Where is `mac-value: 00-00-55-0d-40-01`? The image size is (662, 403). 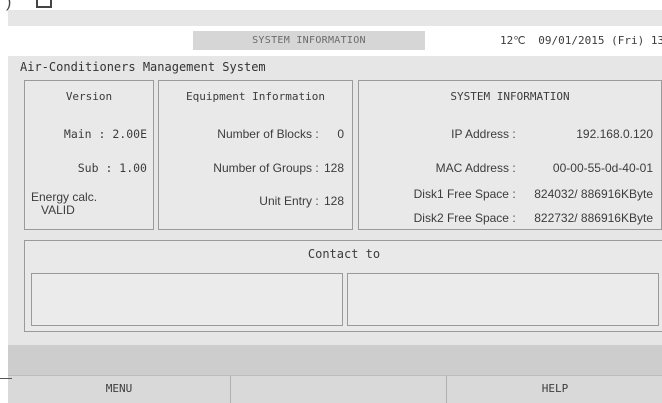
mac-value: 00-00-55-0d-40-01 is located at coordinates (602, 168).